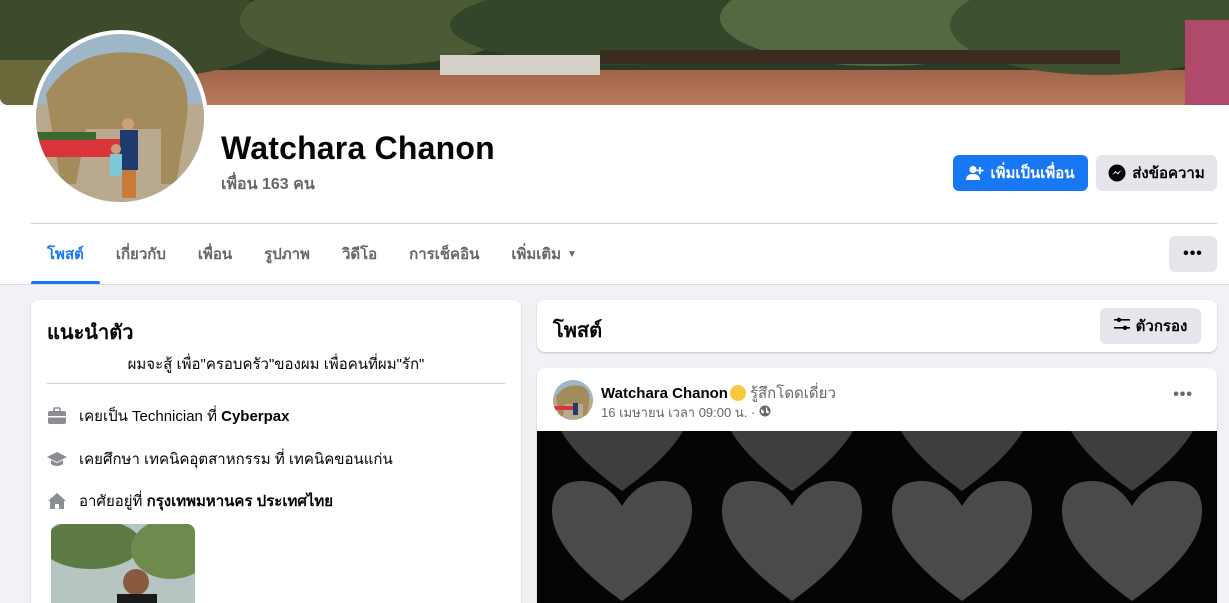 The image size is (1229, 603). I want to click on work-info: เคยเป็น Technician ที่ Cyberpax, so click(168, 416).